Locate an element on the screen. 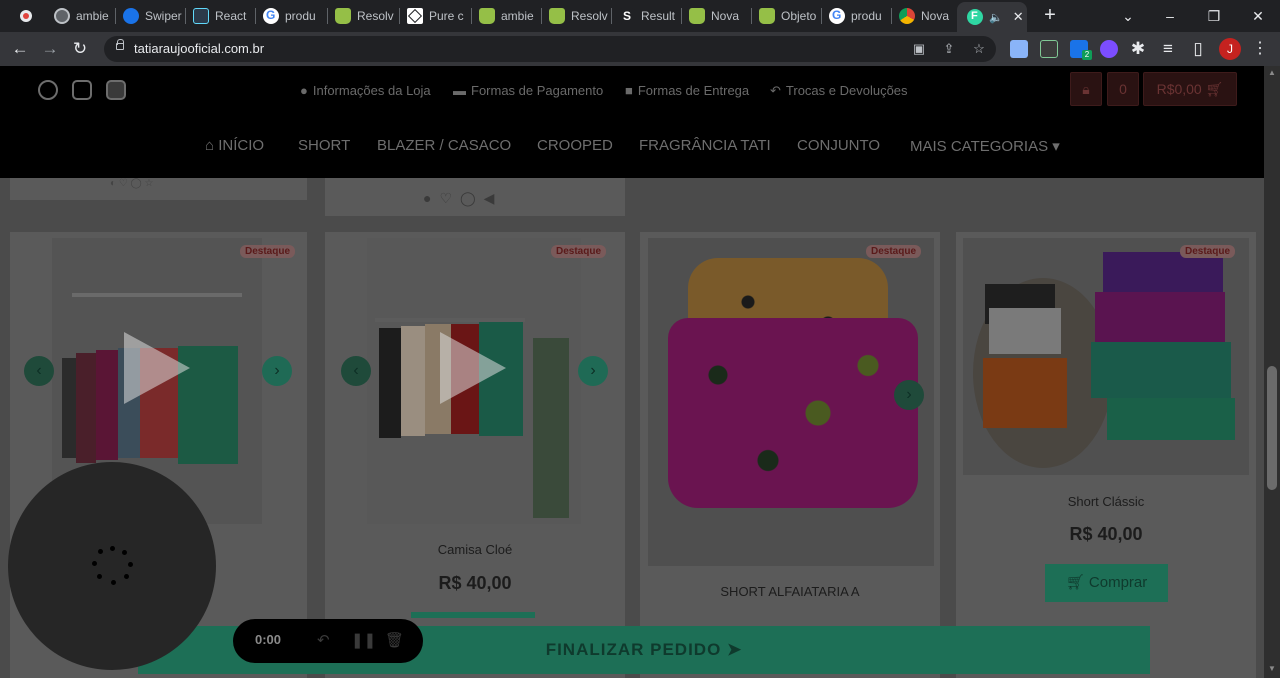 This screenshot has width=1280, height=678. tab-title: Objeto is located at coordinates (799, 16).